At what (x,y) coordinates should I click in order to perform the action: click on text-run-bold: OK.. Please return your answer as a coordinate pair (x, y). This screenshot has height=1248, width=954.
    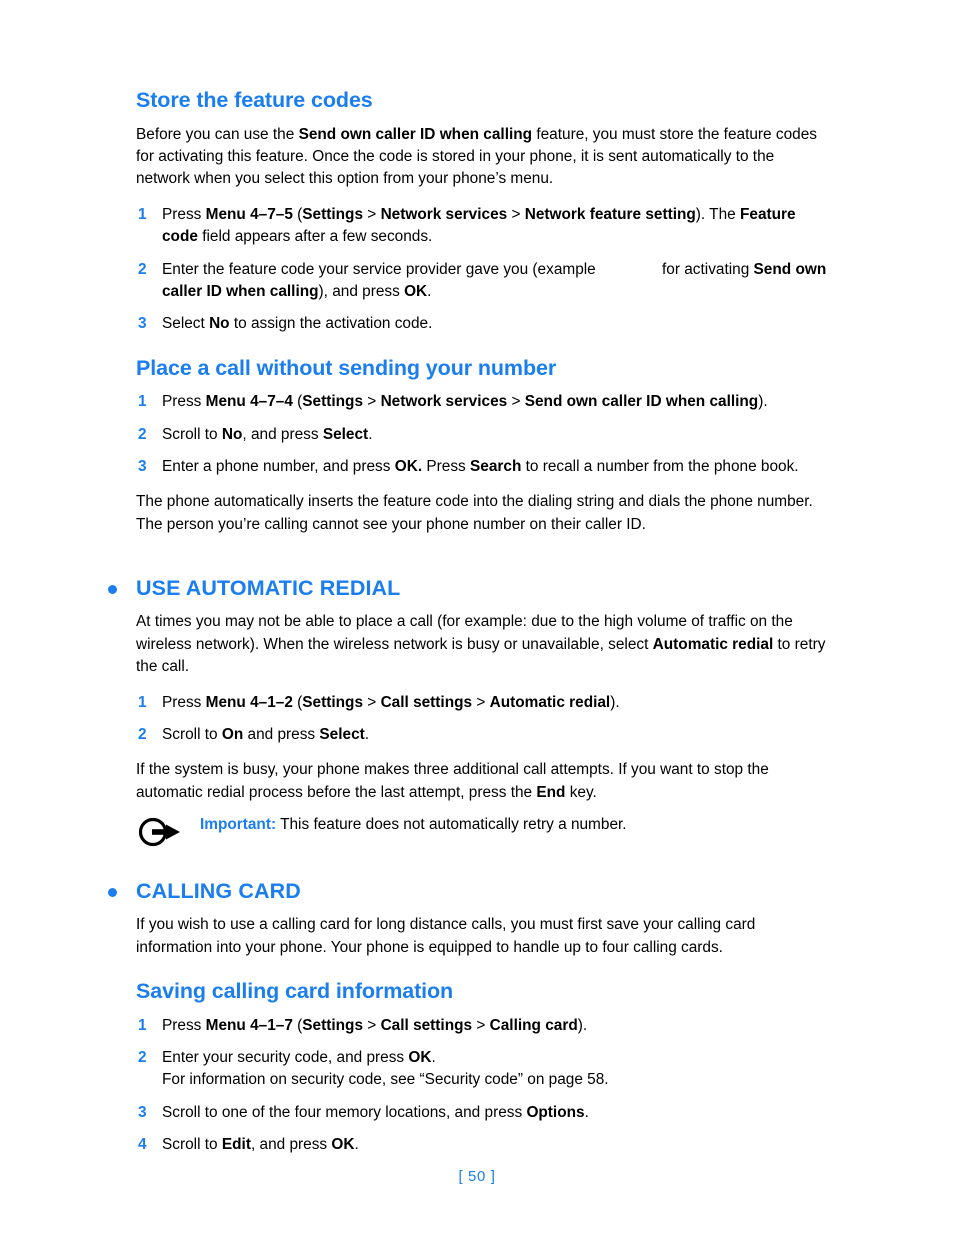
    Looking at the image, I should click on (408, 467).